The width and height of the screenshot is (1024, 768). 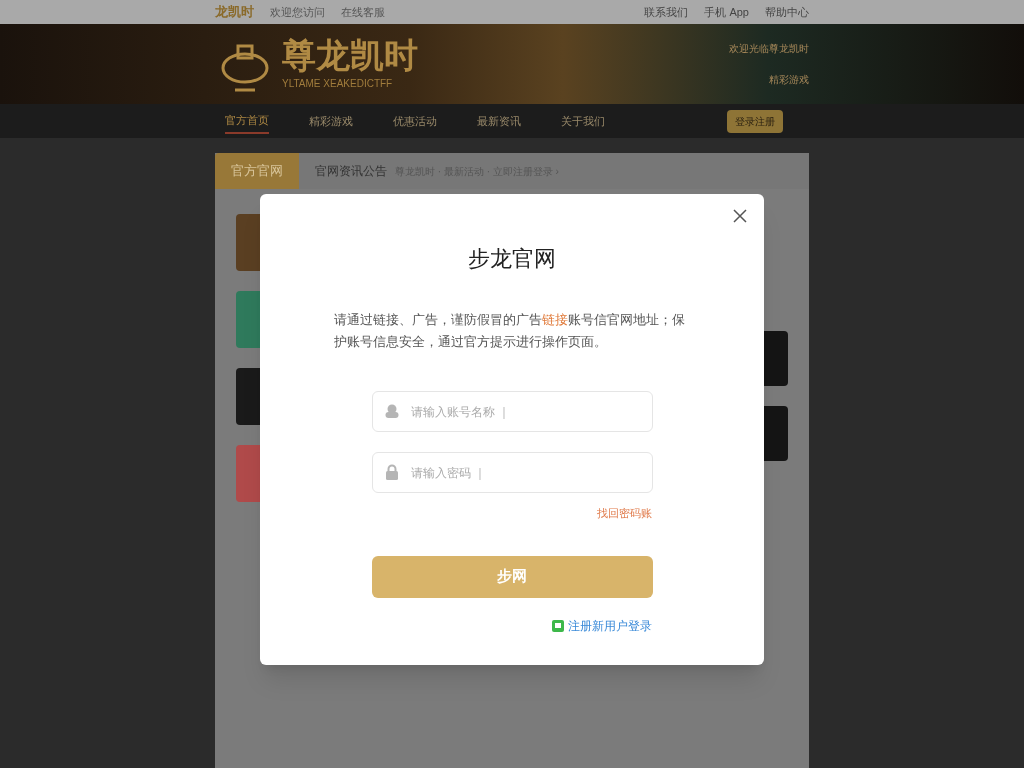 I want to click on user-icon, so click(x=391, y=411).